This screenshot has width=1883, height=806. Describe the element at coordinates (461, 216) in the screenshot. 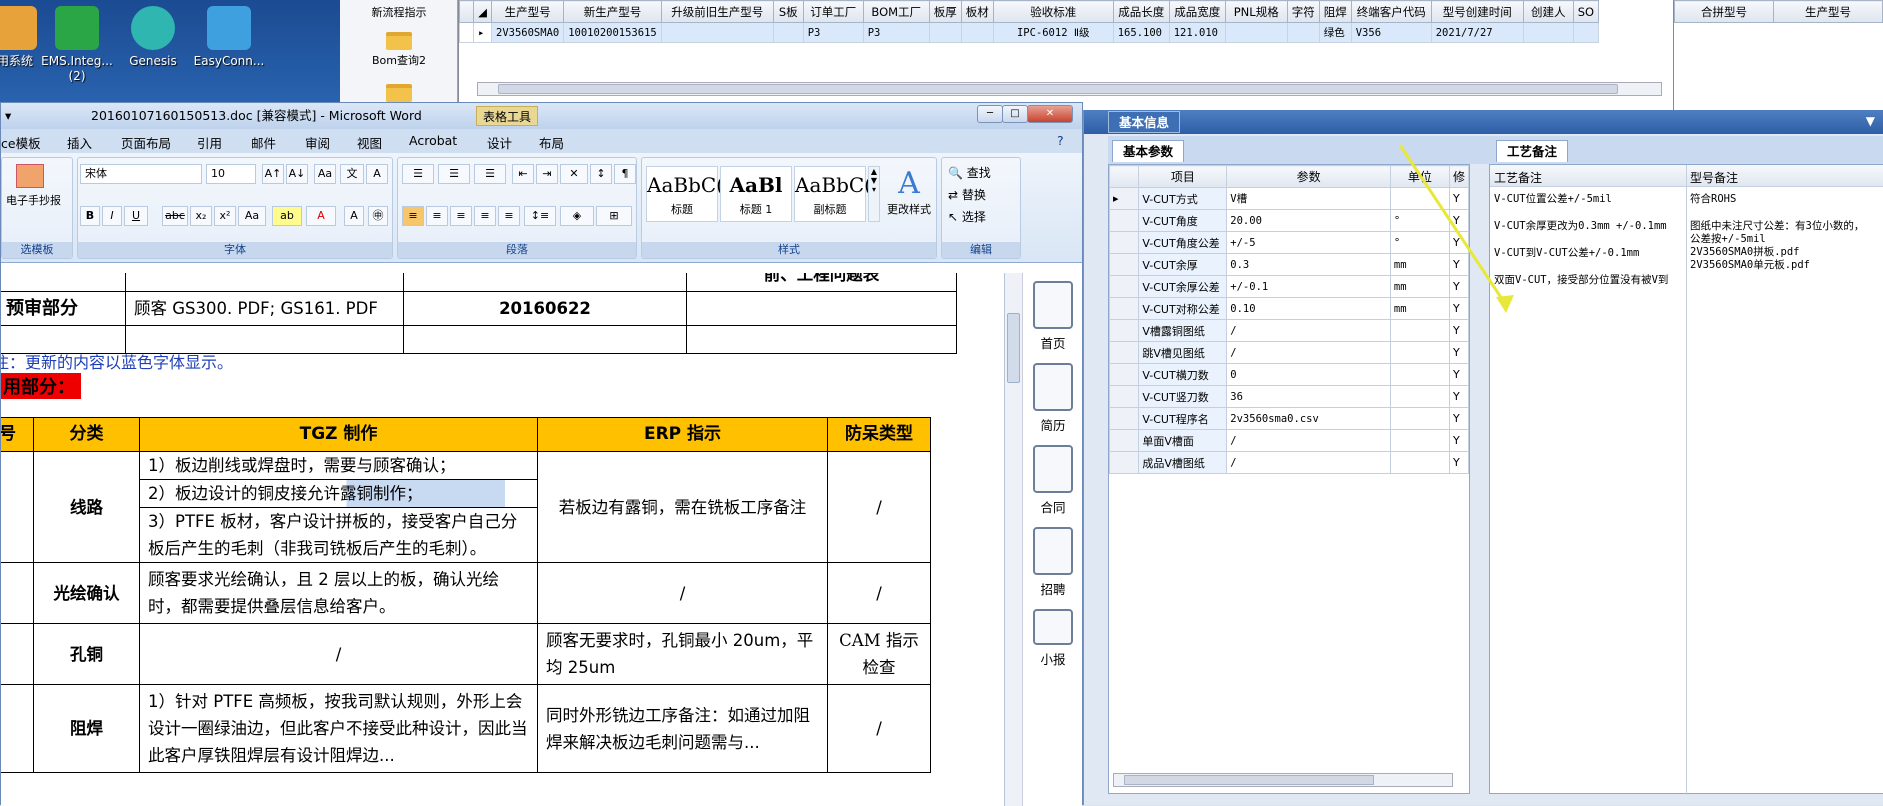

I see `align-right-icon: ≡` at that location.